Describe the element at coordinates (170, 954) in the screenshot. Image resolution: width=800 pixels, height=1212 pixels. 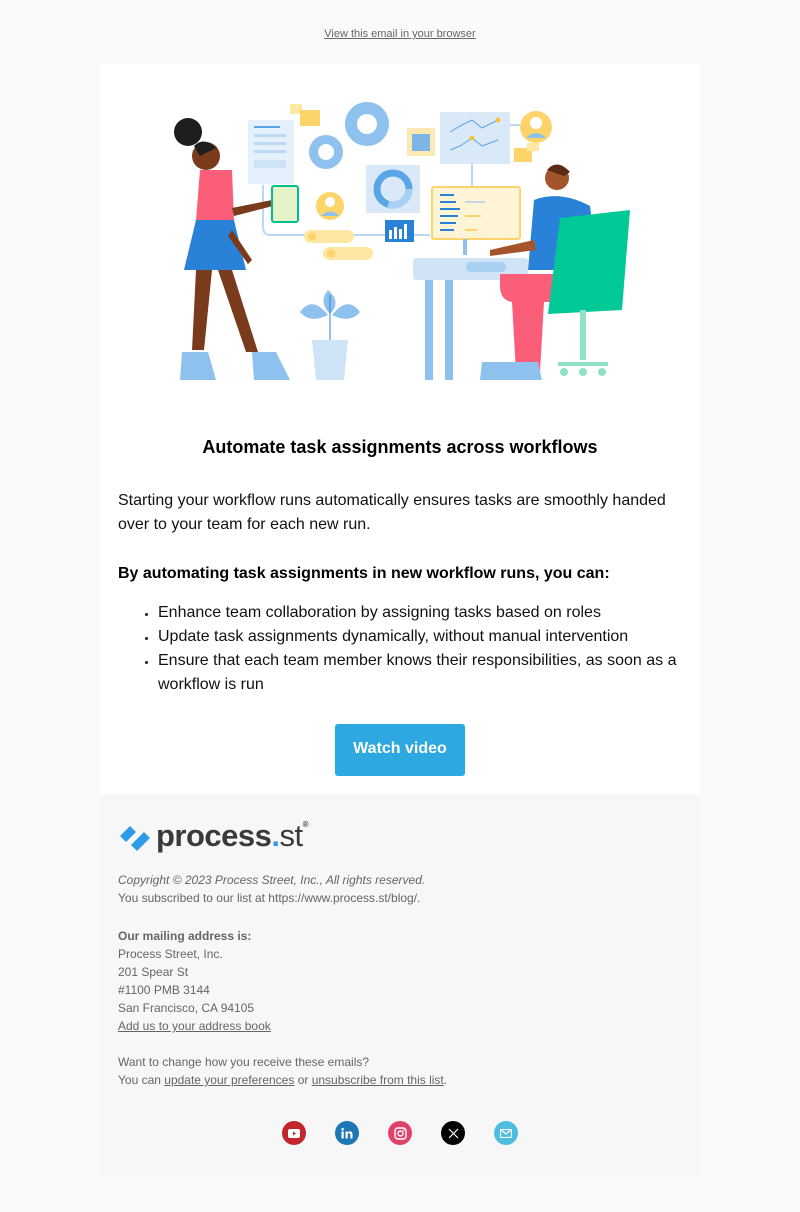
I see `address-line: Process Street, Inc.` at that location.